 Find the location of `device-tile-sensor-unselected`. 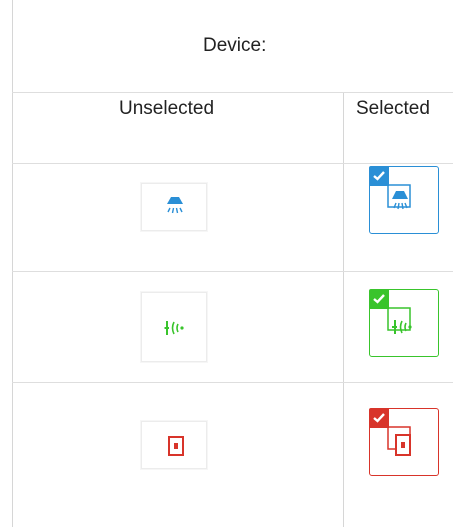

device-tile-sensor-unselected is located at coordinates (174, 327).